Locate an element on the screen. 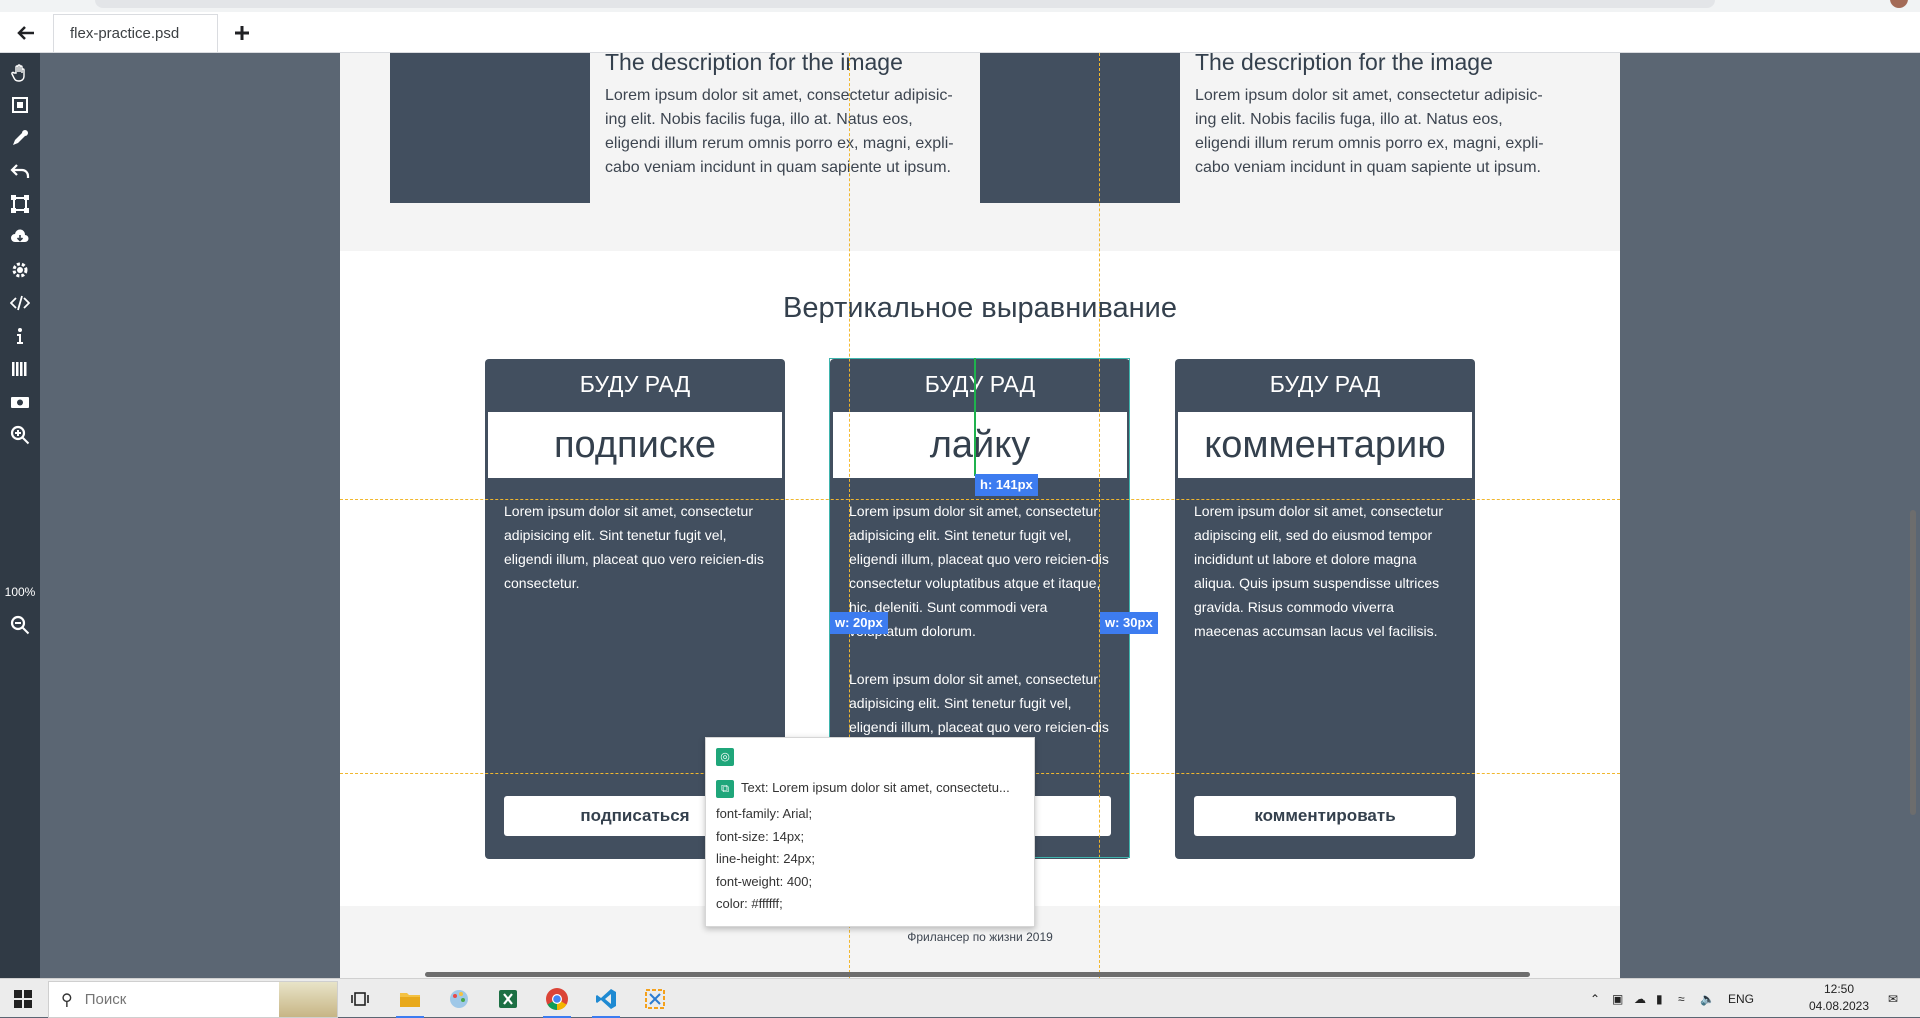 This screenshot has width=1920, height=1018. card-word: комментарию is located at coordinates (1325, 445).